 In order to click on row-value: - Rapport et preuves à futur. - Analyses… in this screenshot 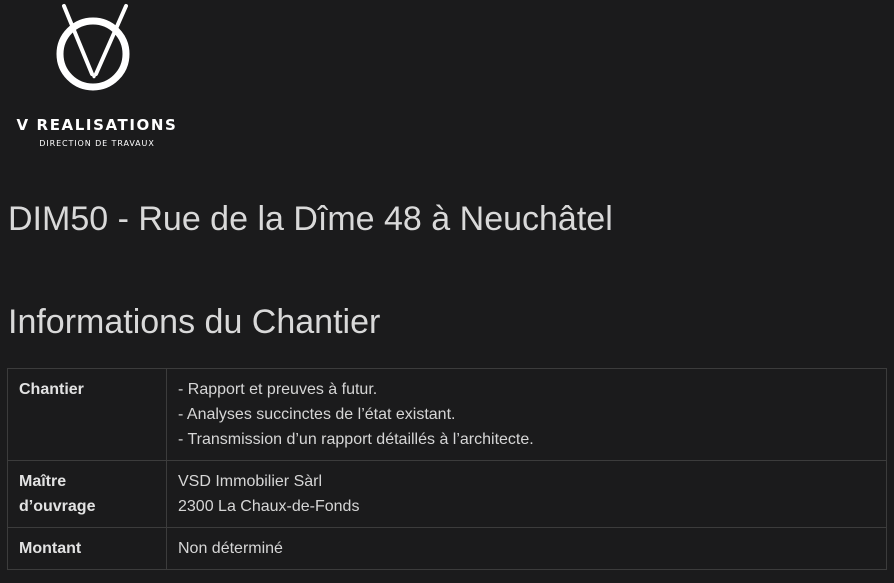, I will do `click(526, 414)`.